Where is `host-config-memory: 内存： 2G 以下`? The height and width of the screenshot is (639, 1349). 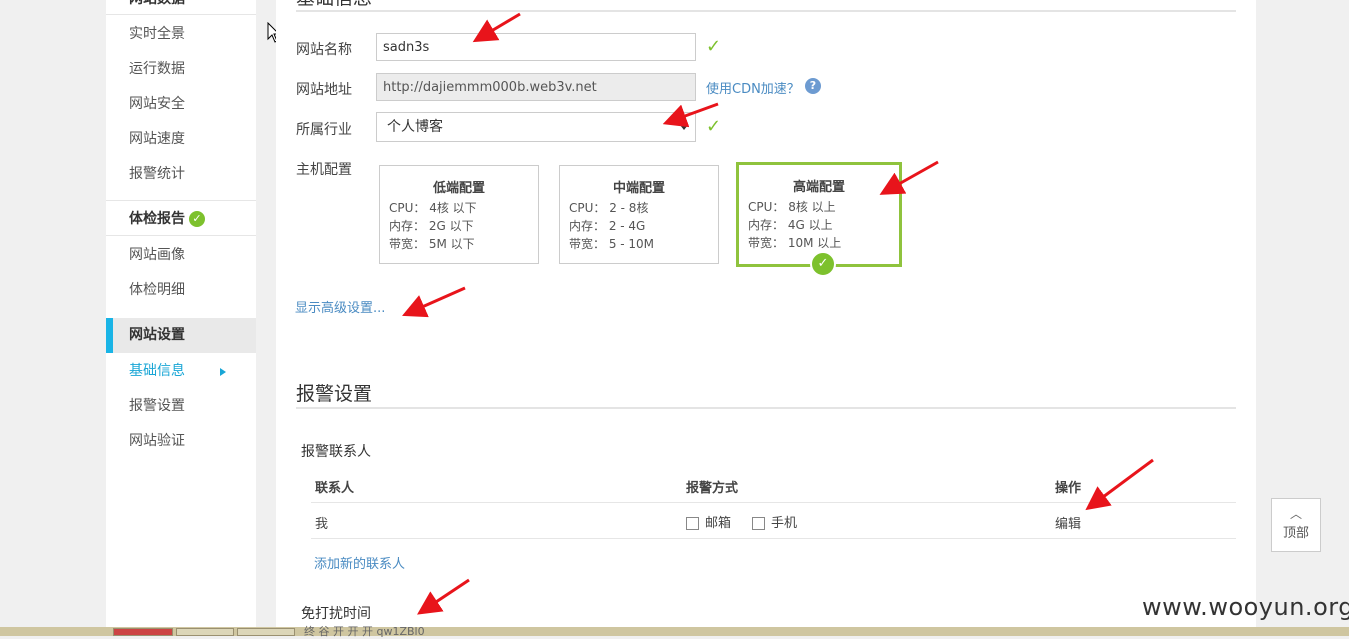 host-config-memory: 内存： 2G 以下 is located at coordinates (431, 226).